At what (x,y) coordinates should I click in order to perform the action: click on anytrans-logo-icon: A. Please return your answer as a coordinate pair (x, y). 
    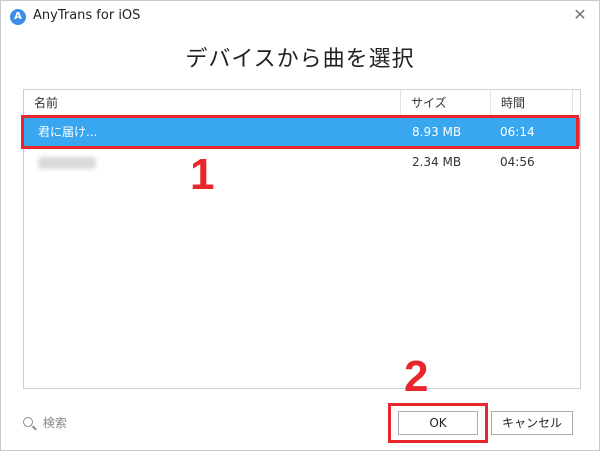
    Looking at the image, I should click on (18, 17).